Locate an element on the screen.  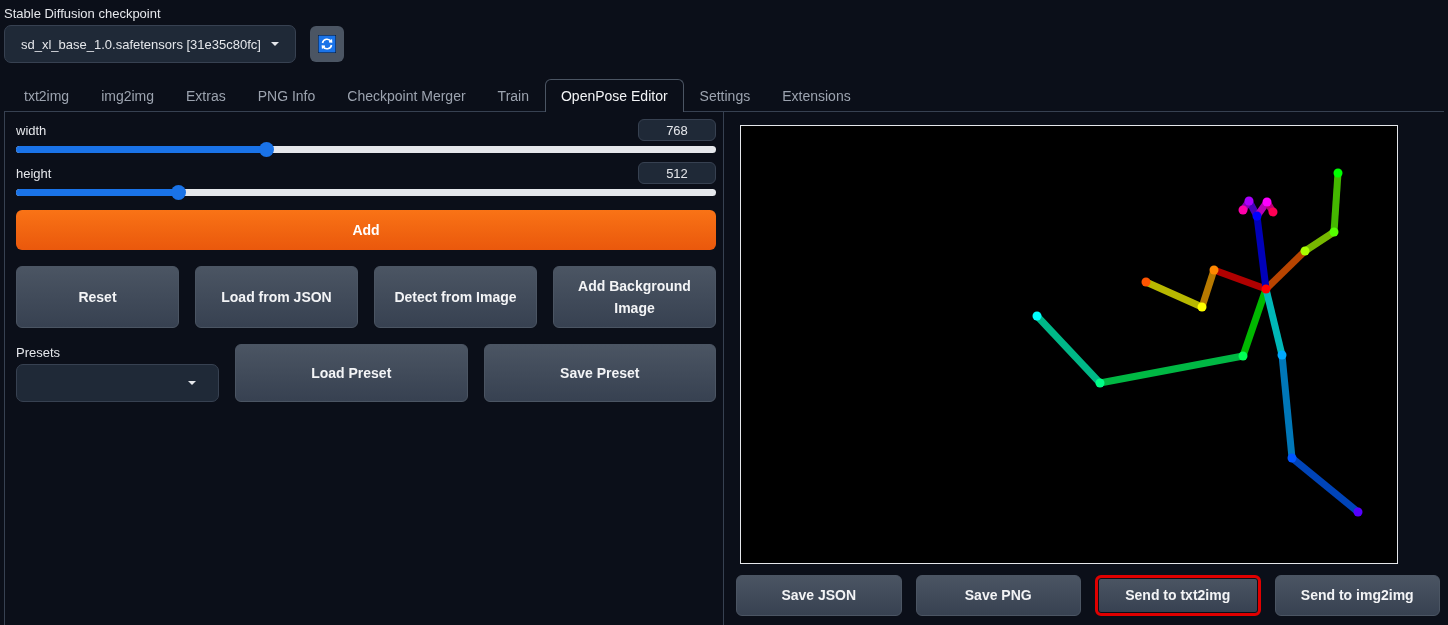
refresh-icon is located at coordinates (327, 44).